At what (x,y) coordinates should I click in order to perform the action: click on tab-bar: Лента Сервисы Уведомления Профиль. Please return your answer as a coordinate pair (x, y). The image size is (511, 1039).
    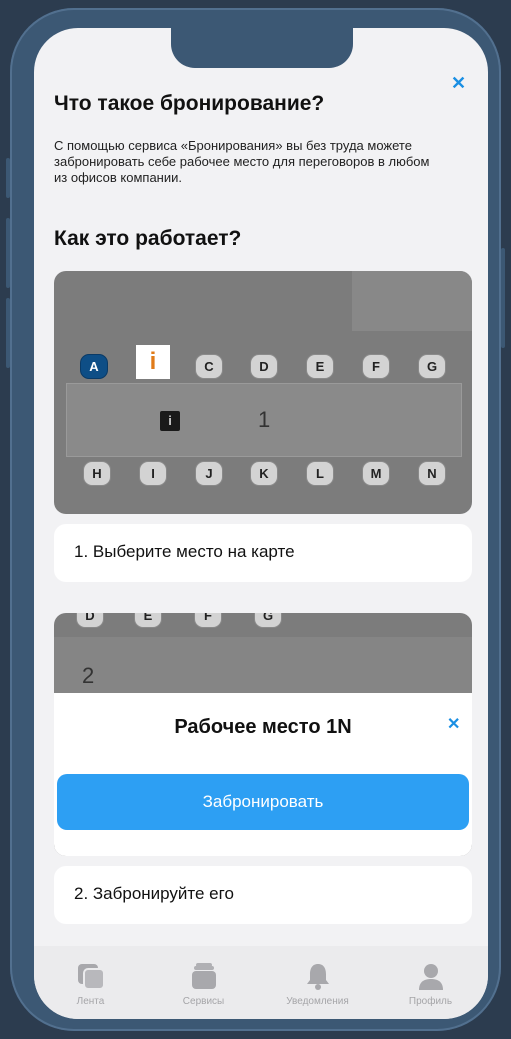
    Looking at the image, I should click on (261, 982).